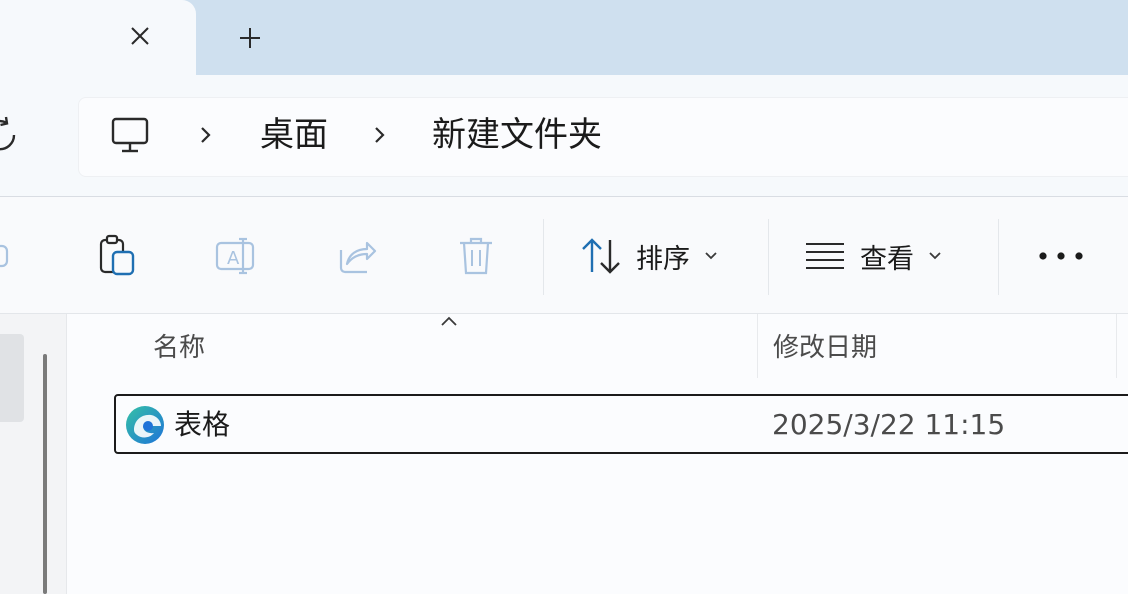 Image resolution: width=1128 pixels, height=594 pixels. I want to click on column-header-name: 名称, so click(179, 348).